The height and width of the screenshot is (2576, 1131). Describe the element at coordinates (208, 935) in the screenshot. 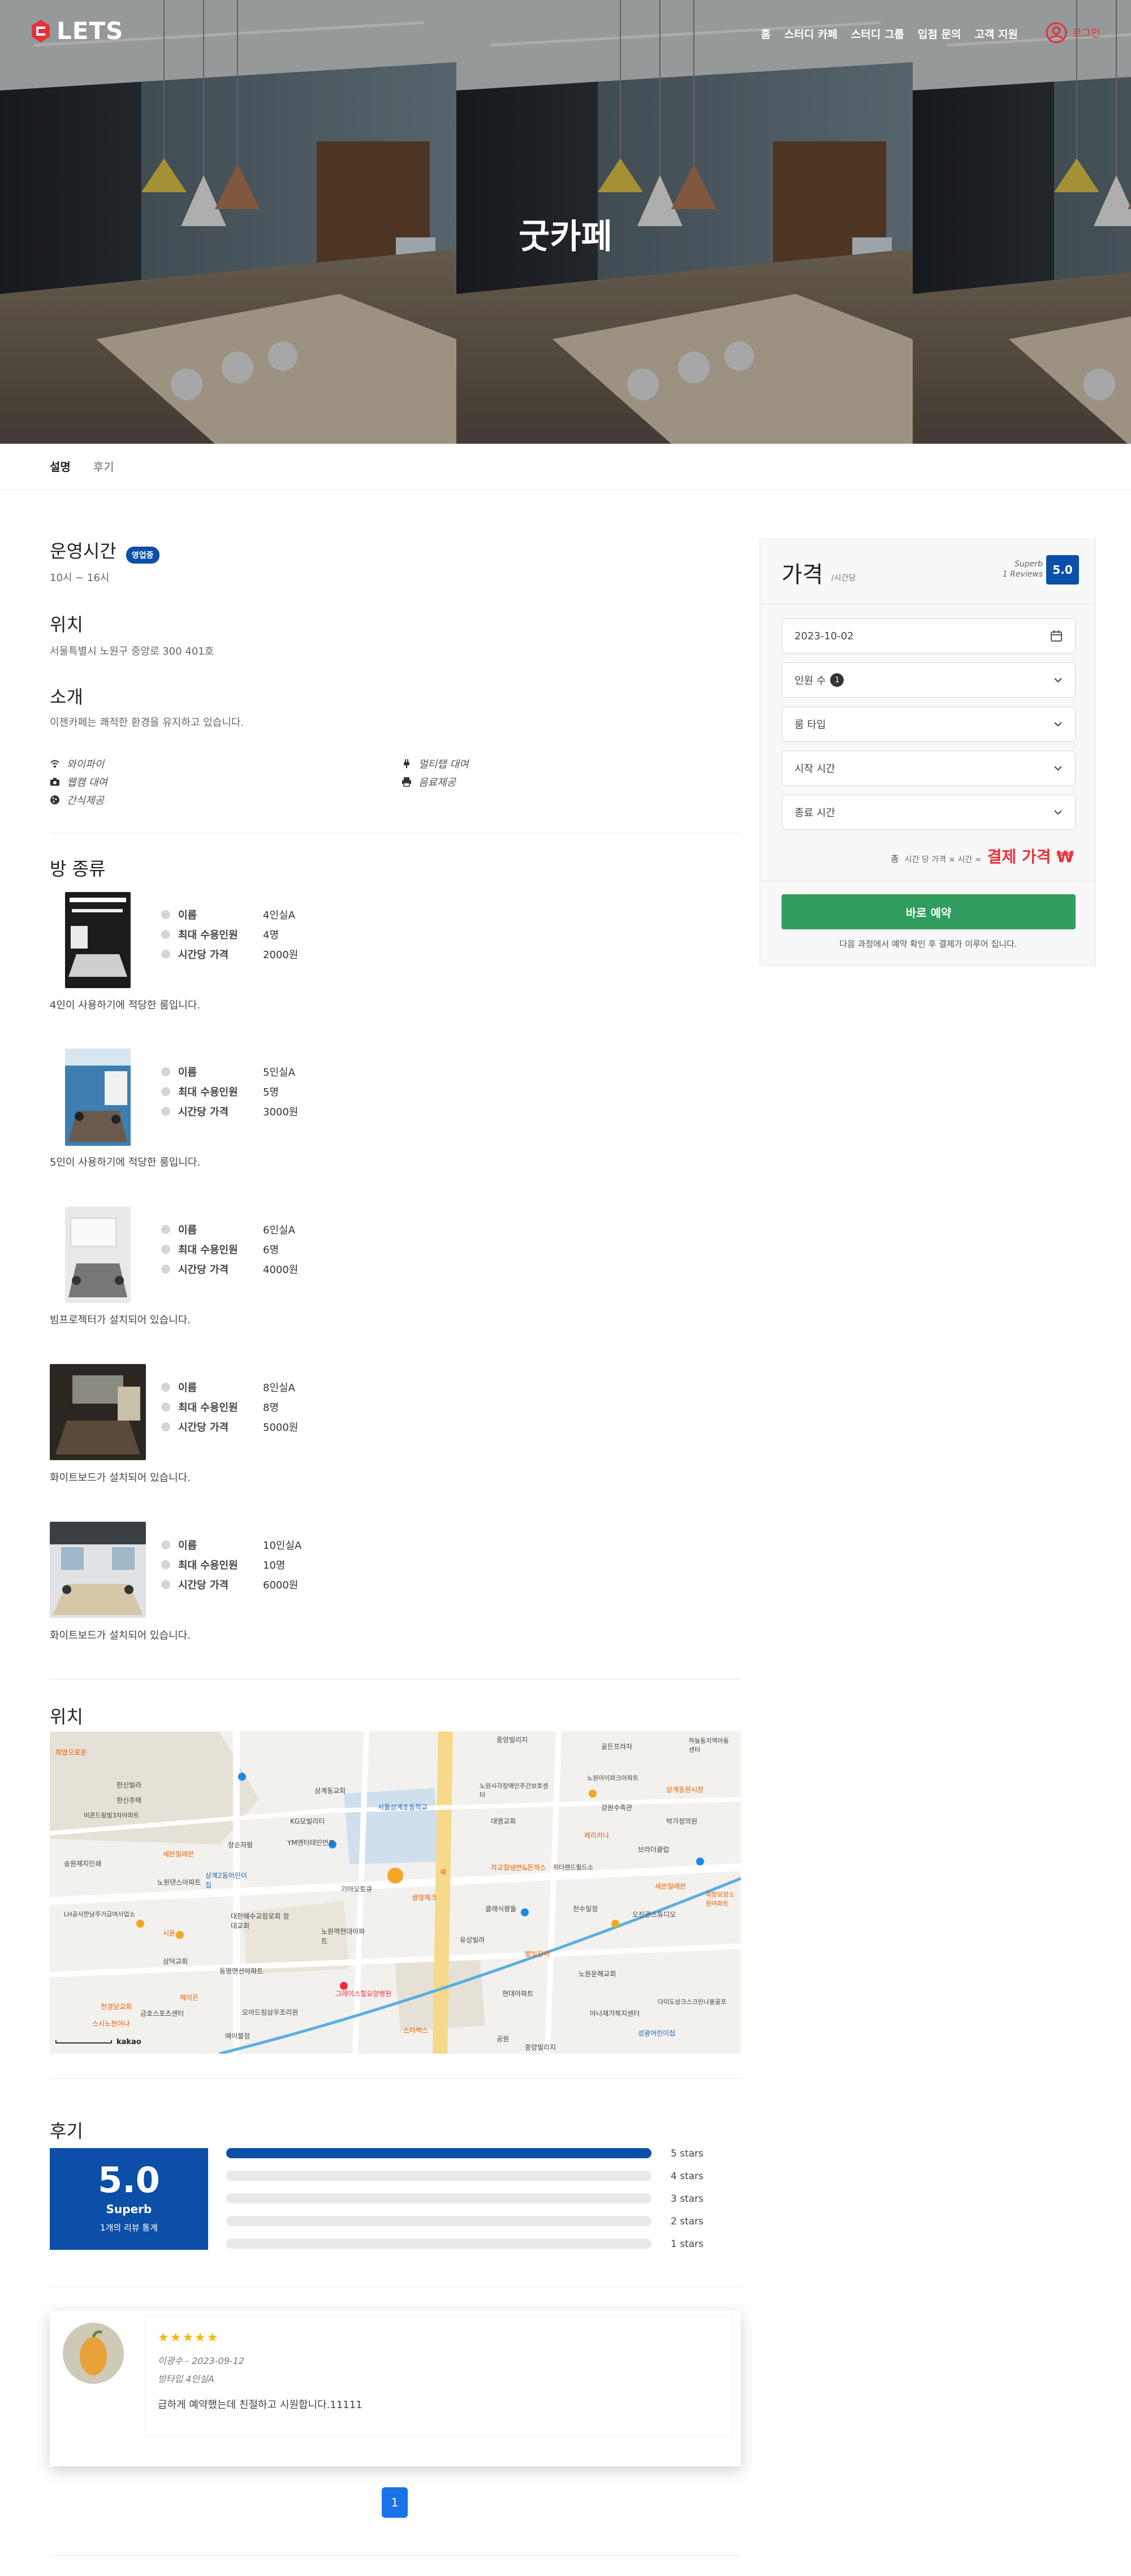

I see `room-spec-label: 최대 수용인원` at that location.